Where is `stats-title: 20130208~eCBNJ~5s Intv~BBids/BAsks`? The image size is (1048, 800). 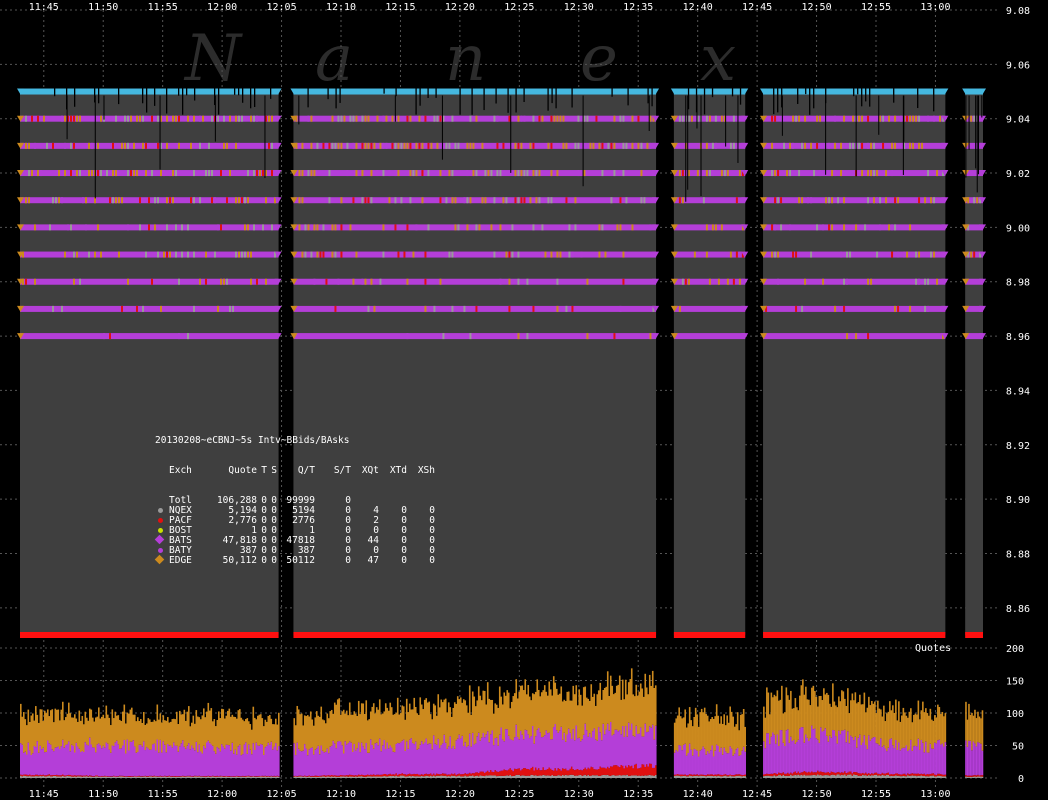 stats-title: 20130208~eCBNJ~5s Intv~BBids/BAsks is located at coordinates (295, 441).